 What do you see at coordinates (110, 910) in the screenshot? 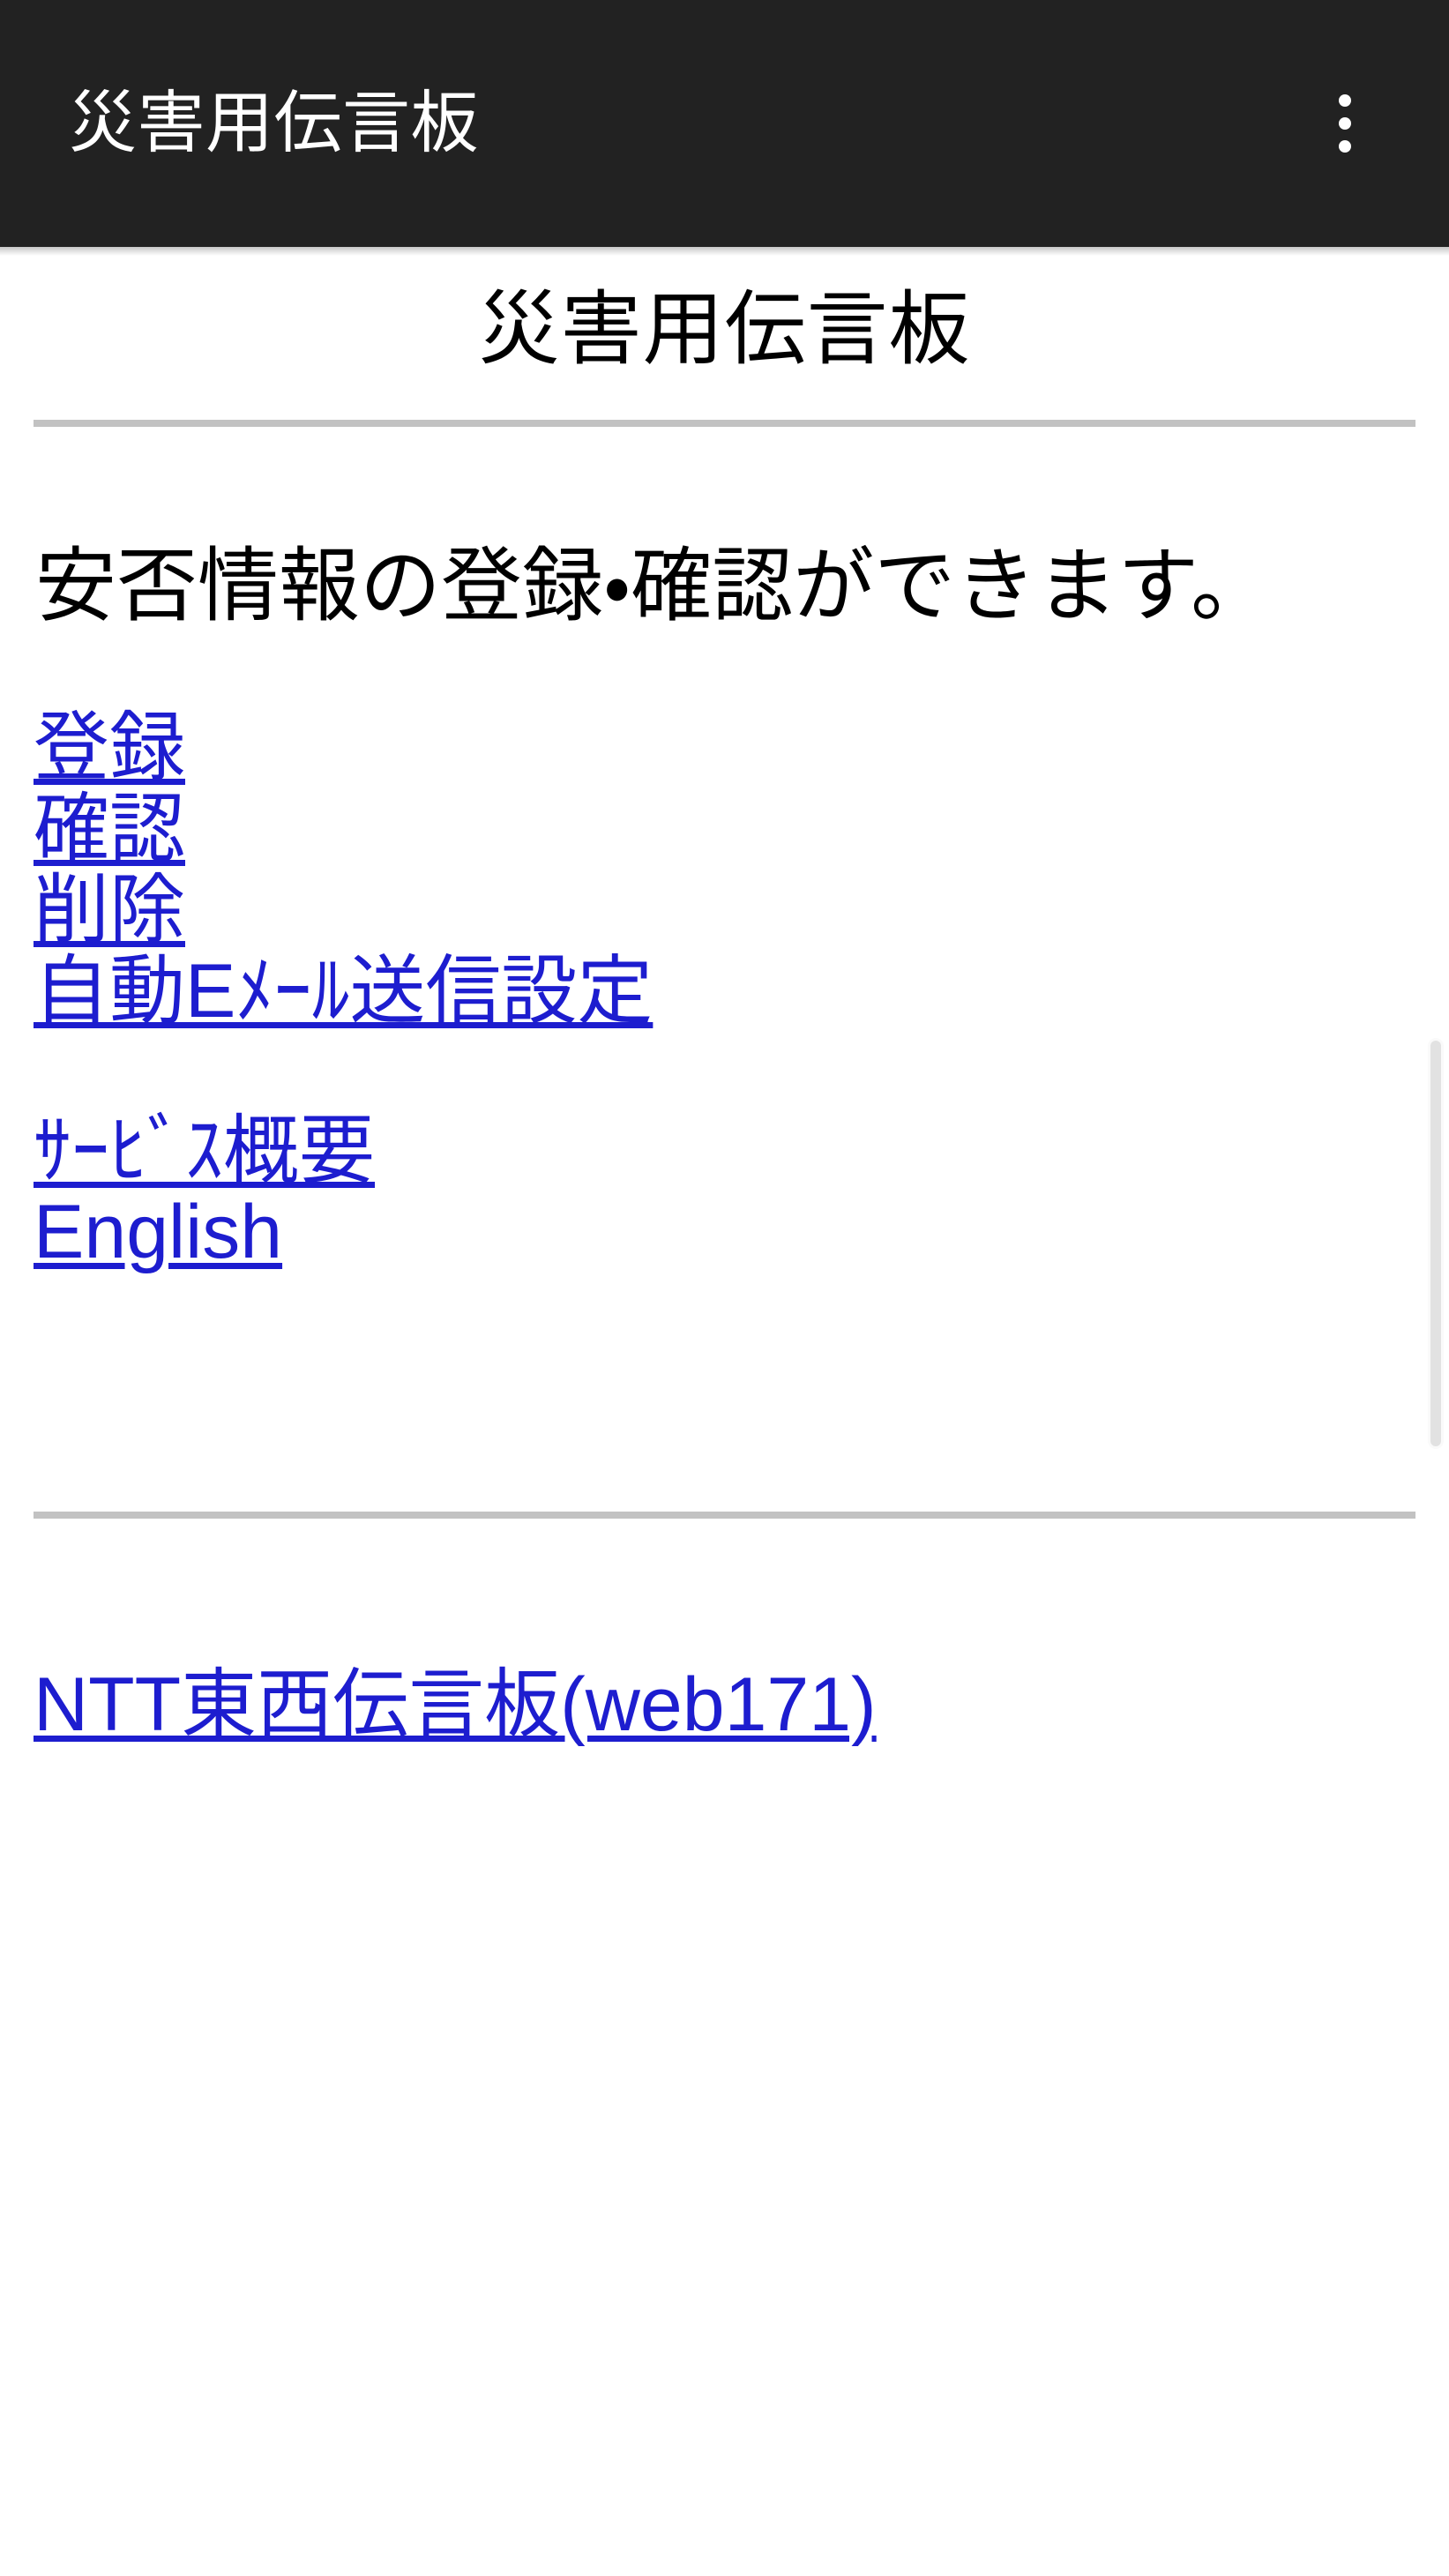
I see `link-delete: 削除` at bounding box center [110, 910].